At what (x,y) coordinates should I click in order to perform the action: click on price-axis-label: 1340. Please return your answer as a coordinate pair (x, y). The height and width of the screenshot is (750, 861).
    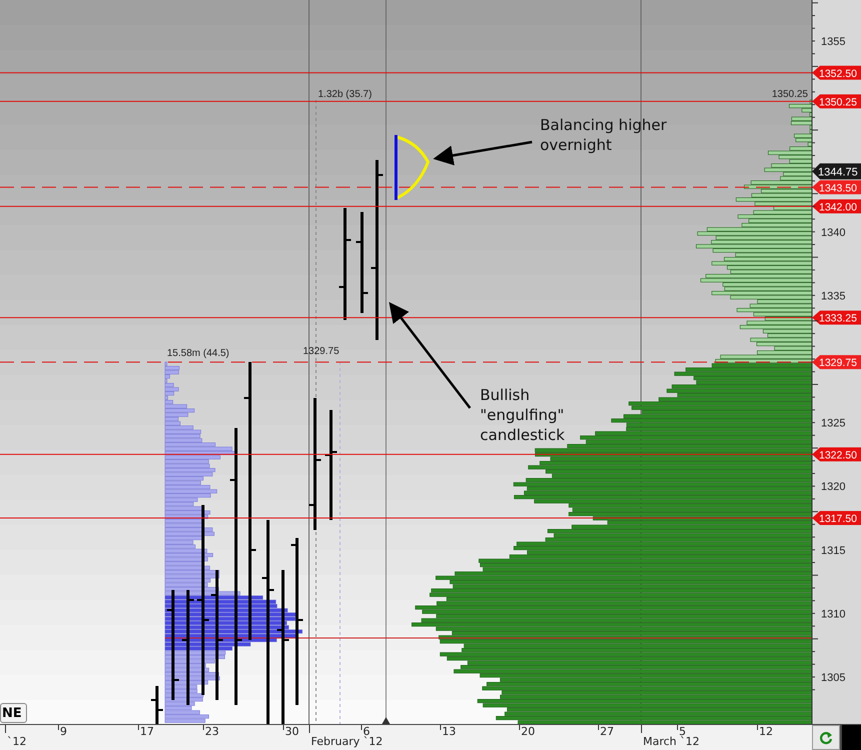
    Looking at the image, I should click on (833, 232).